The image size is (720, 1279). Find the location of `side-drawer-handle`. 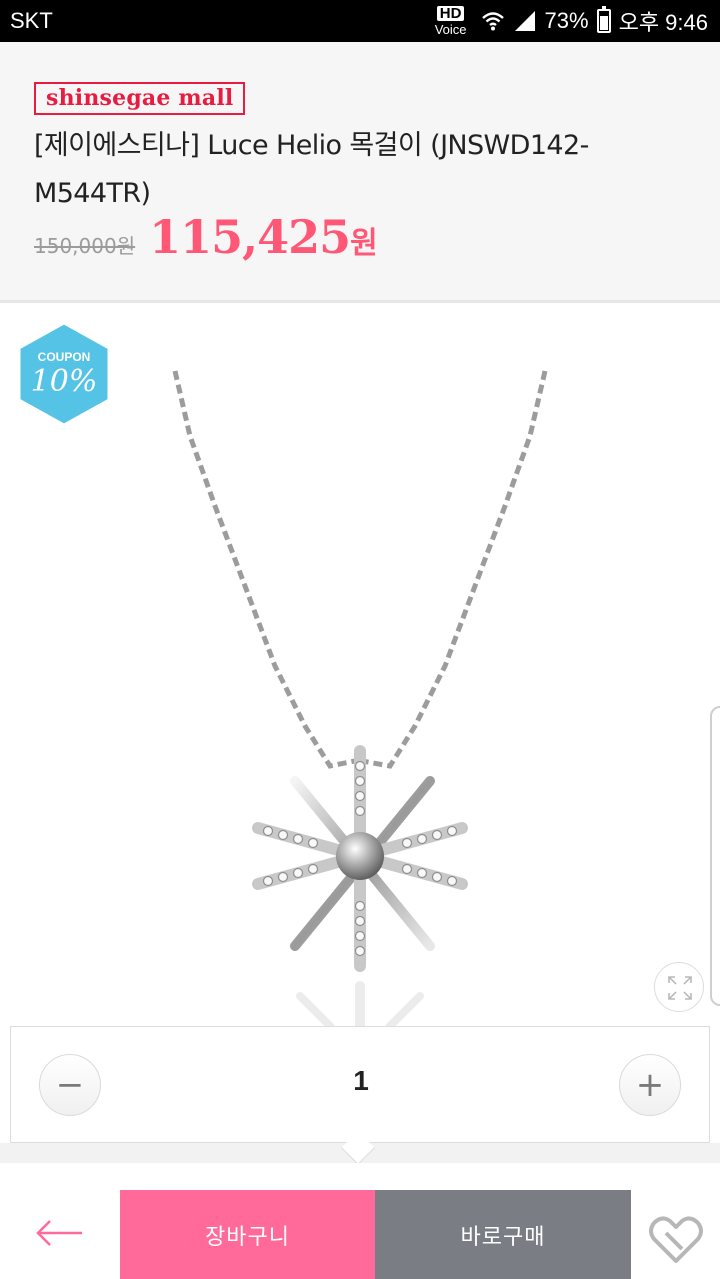

side-drawer-handle is located at coordinates (715, 856).